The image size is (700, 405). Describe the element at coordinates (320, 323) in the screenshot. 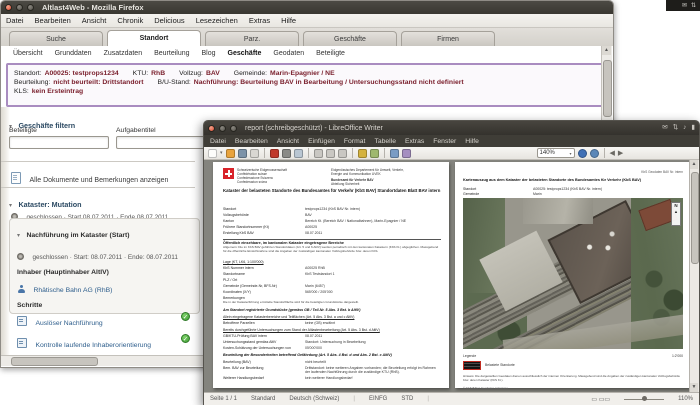

I see `field-value: keine (GB) erwähnt` at that location.